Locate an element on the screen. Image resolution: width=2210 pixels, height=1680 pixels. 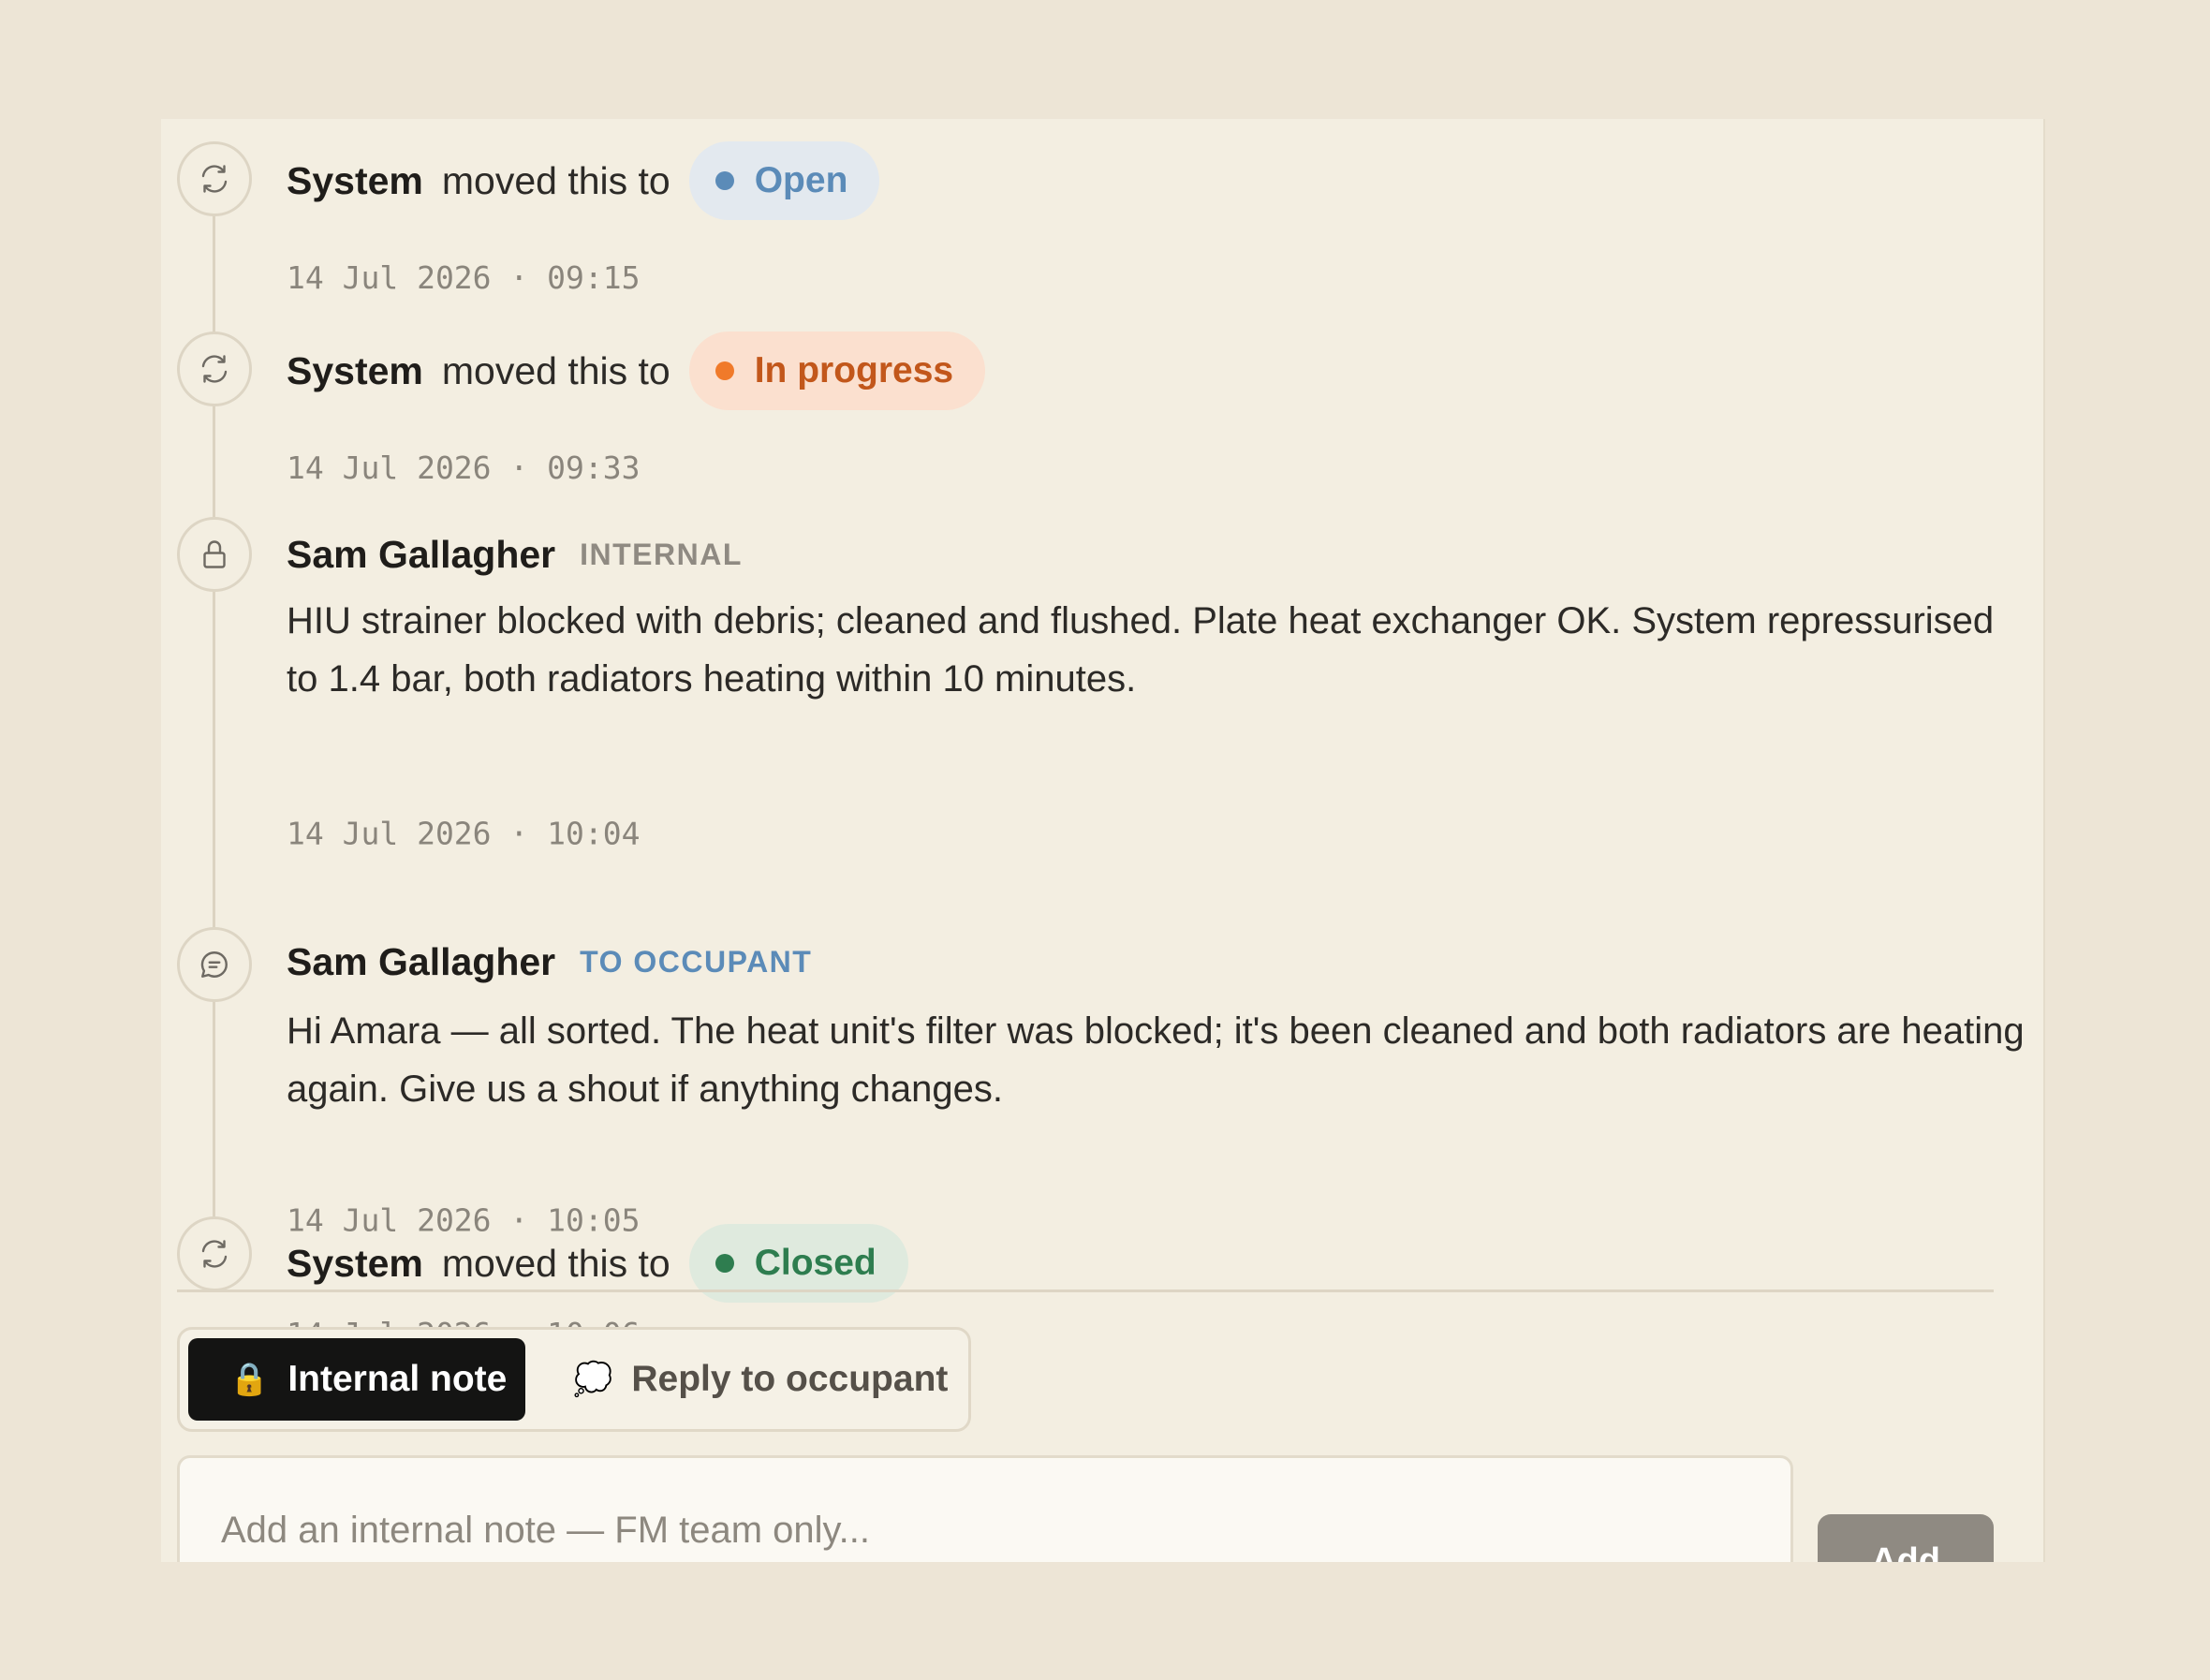
status-label: In progress is located at coordinates (854, 370).